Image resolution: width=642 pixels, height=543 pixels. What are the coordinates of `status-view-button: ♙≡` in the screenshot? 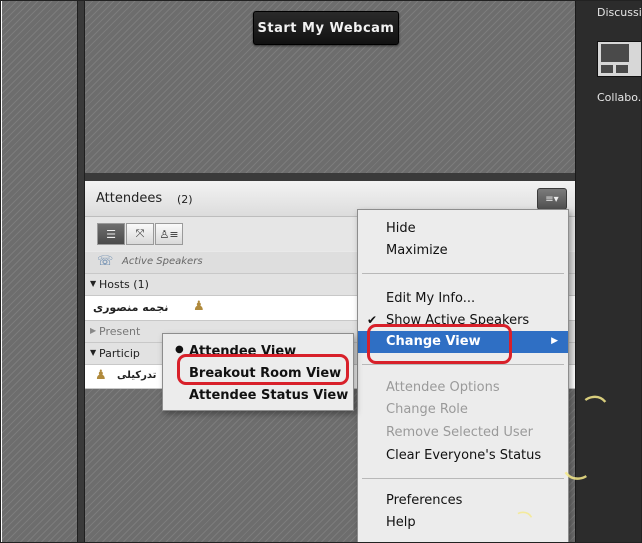 It's located at (169, 234).